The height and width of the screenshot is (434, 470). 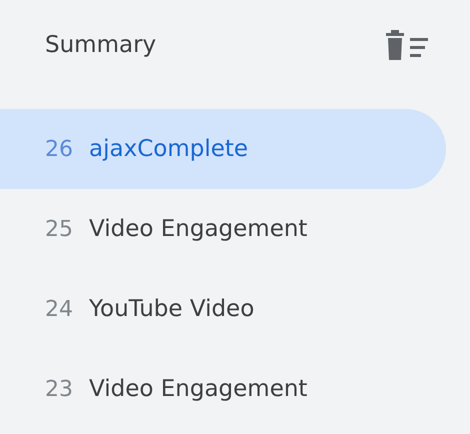 What do you see at coordinates (59, 229) in the screenshot?
I see `event-number: 25` at bounding box center [59, 229].